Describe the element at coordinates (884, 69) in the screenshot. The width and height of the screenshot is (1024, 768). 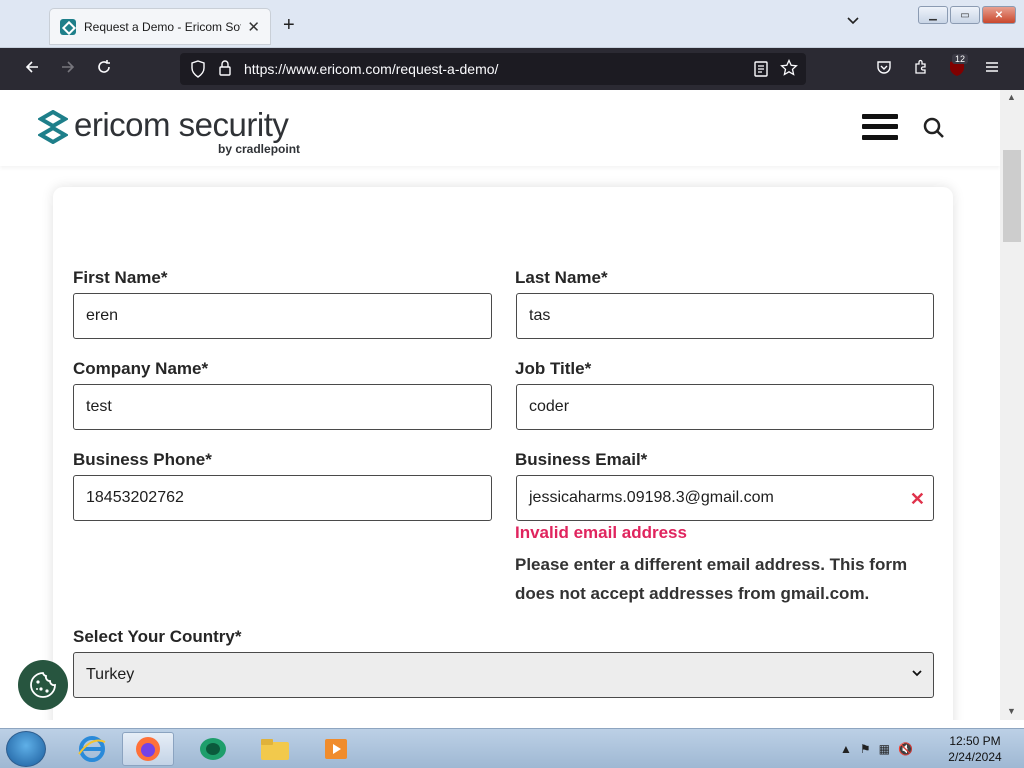
I see `pocket-icon` at that location.